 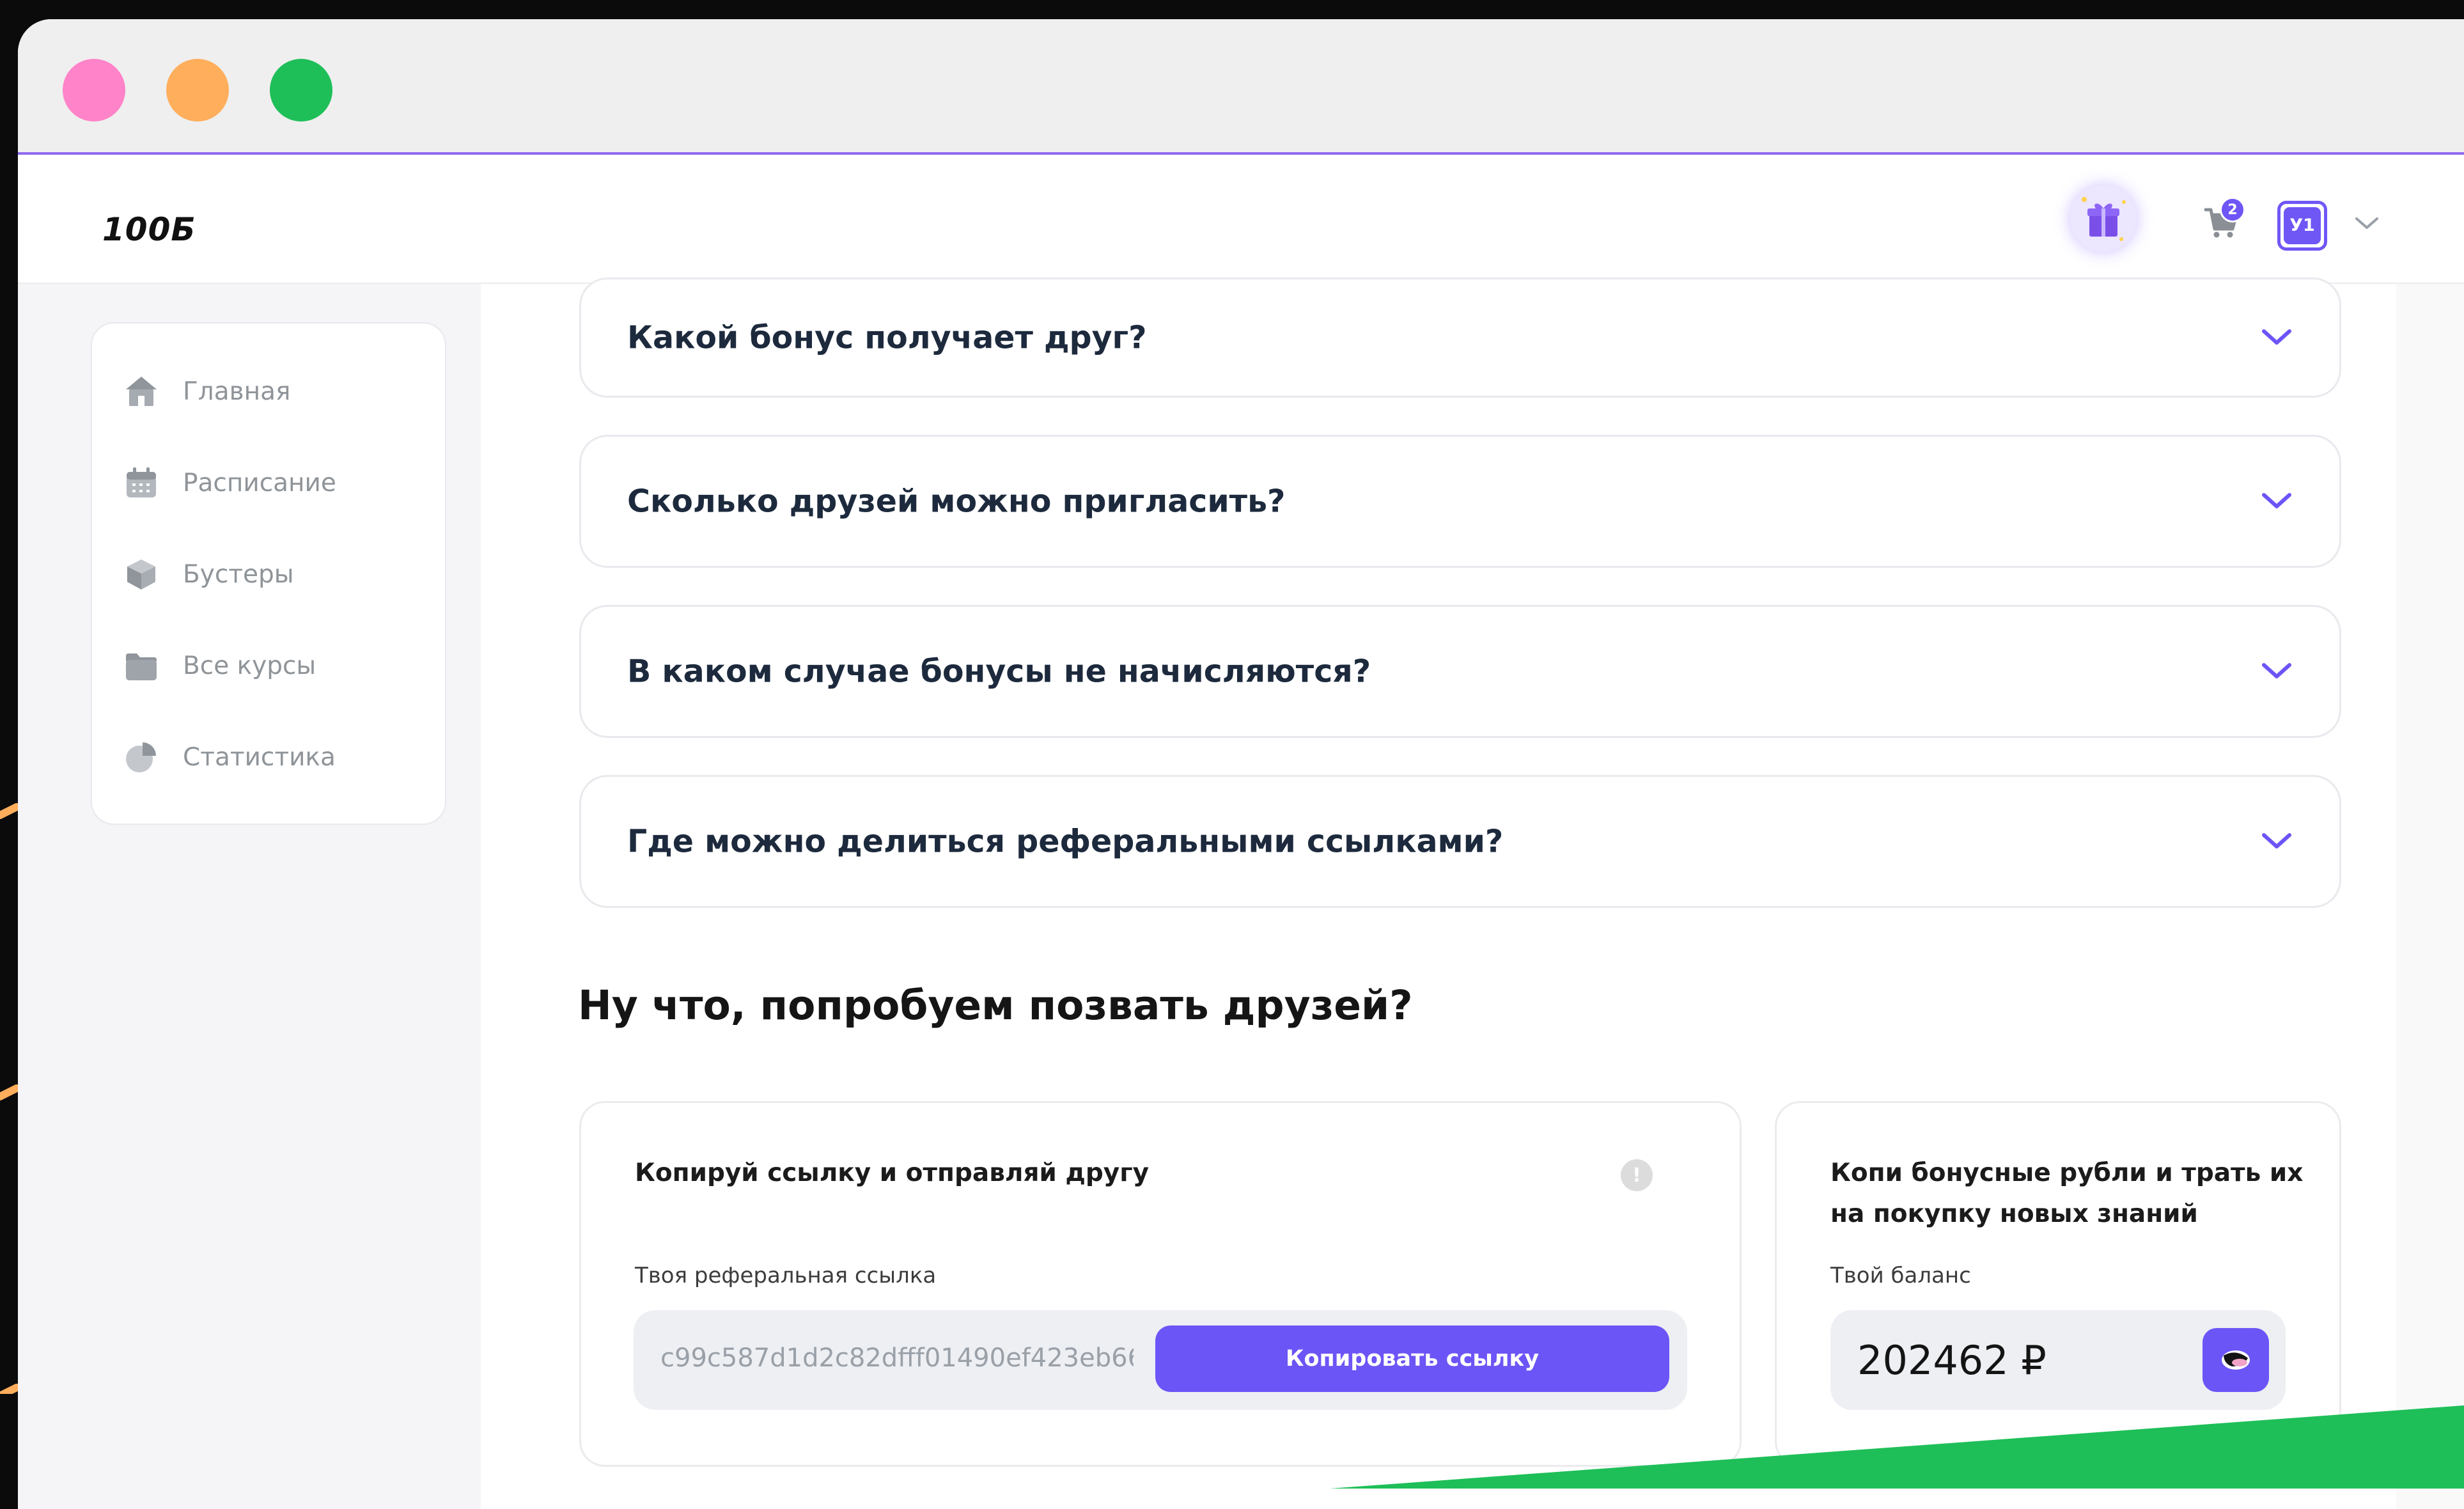 What do you see at coordinates (259, 483) in the screenshot?
I see `sidebar-item-label: Расписание` at bounding box center [259, 483].